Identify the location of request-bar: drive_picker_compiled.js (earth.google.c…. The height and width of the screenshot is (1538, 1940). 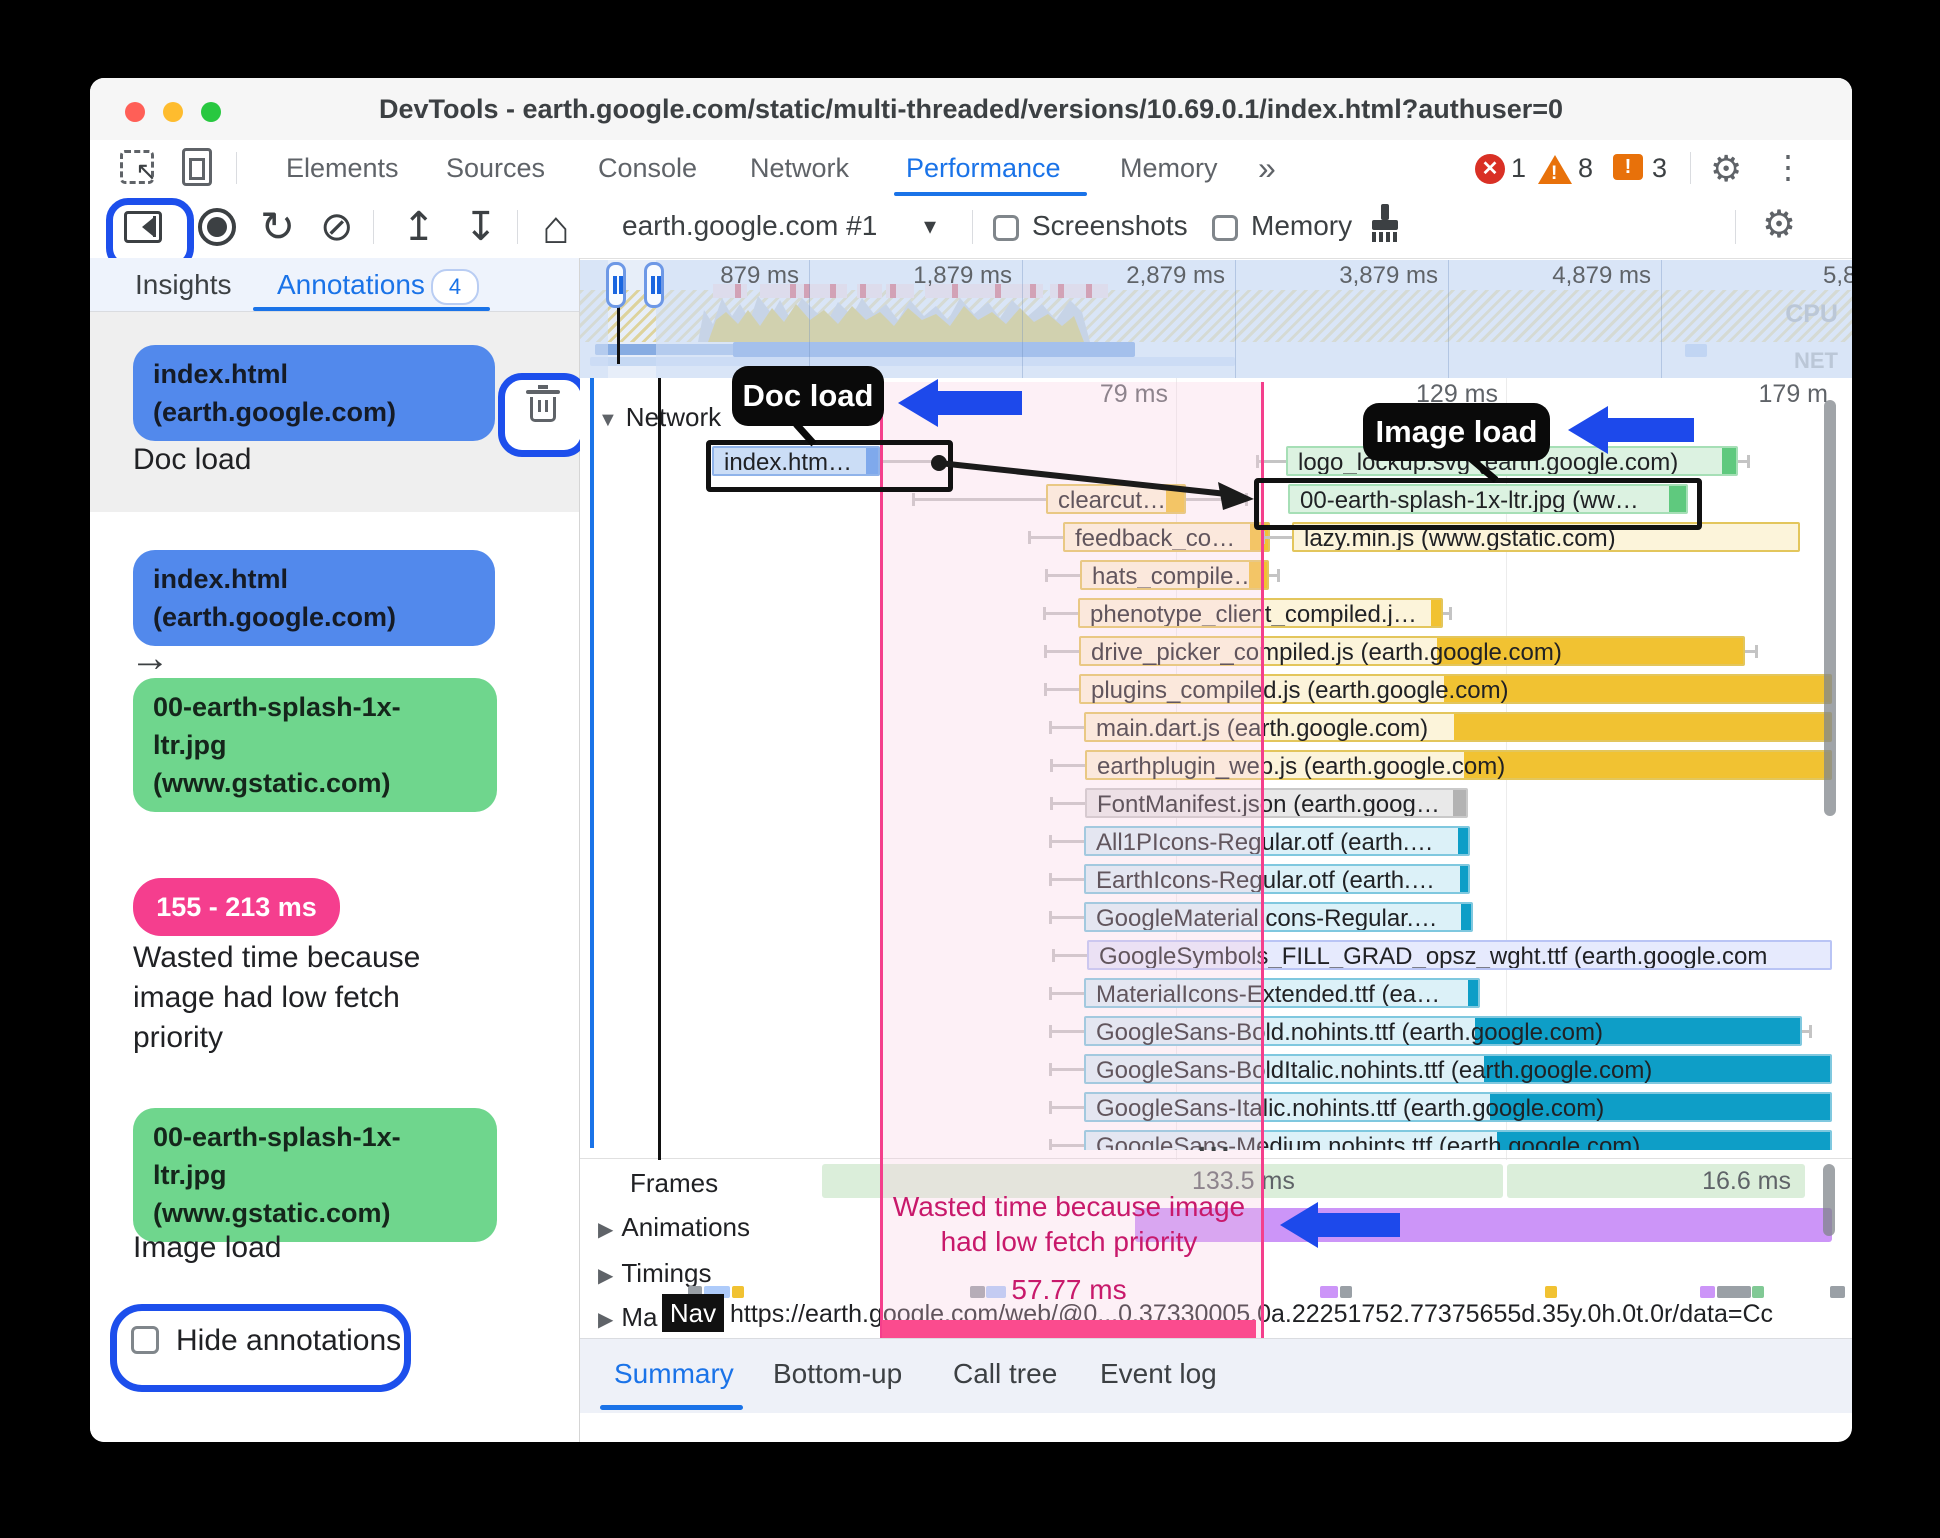
(1412, 651).